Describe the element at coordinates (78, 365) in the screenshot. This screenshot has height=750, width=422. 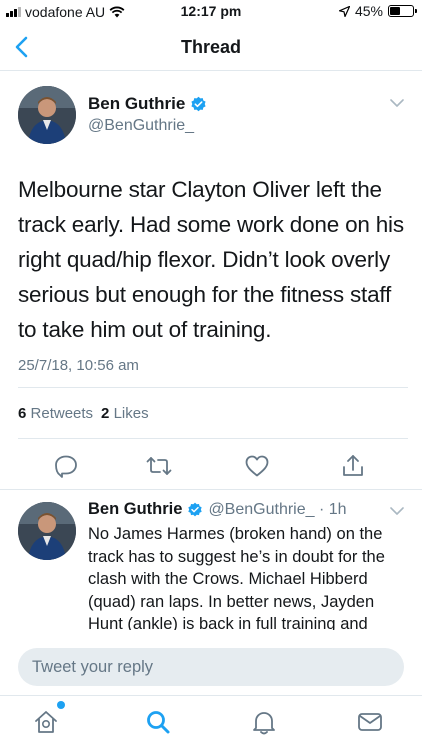
I see `tweet-timestamp: 25/7/18, 10:56 am` at that location.